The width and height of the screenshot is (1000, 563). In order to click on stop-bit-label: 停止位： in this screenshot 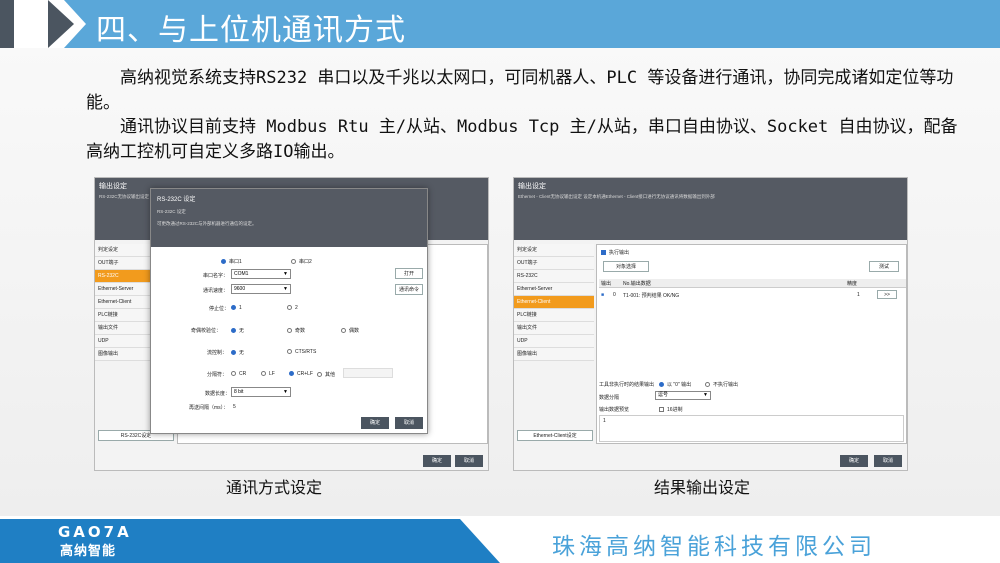, I will do `click(219, 309)`.